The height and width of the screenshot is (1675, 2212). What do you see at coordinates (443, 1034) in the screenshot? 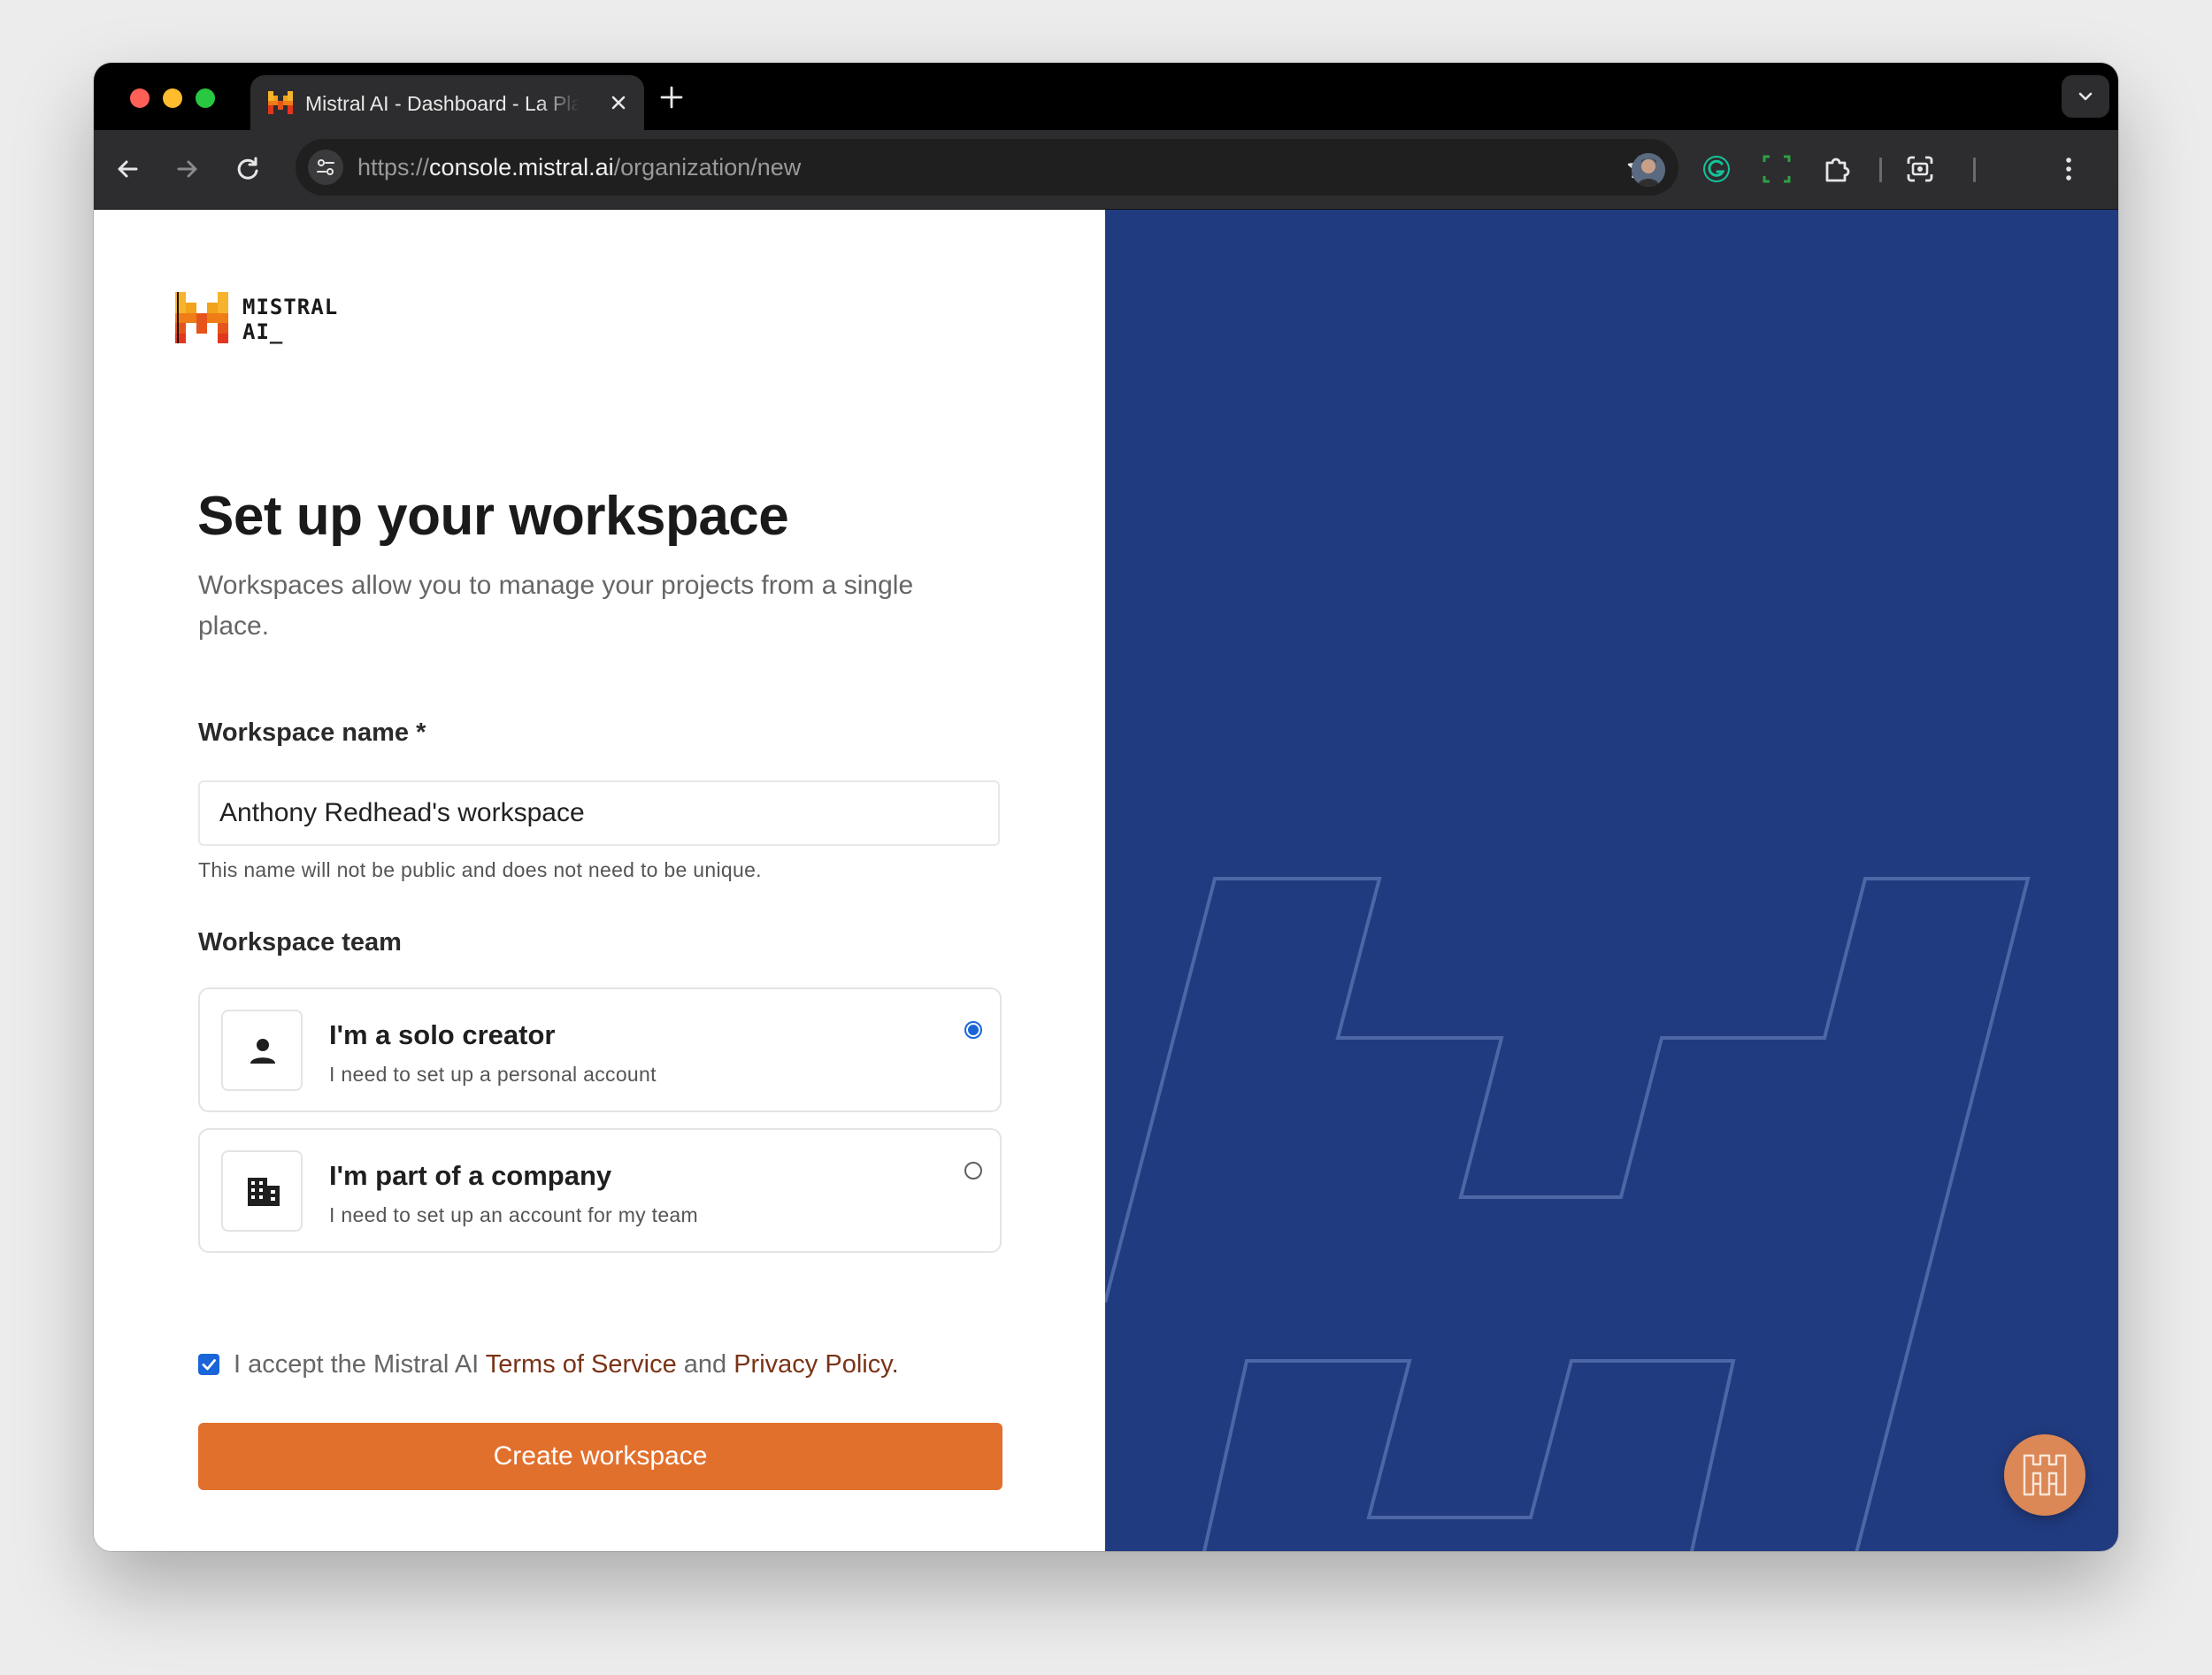
I see `option-title: I'm a solo creator` at bounding box center [443, 1034].